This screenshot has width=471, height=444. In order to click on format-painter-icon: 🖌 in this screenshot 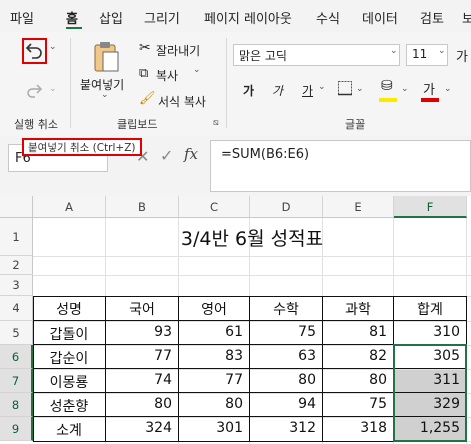, I will do `click(147, 98)`.